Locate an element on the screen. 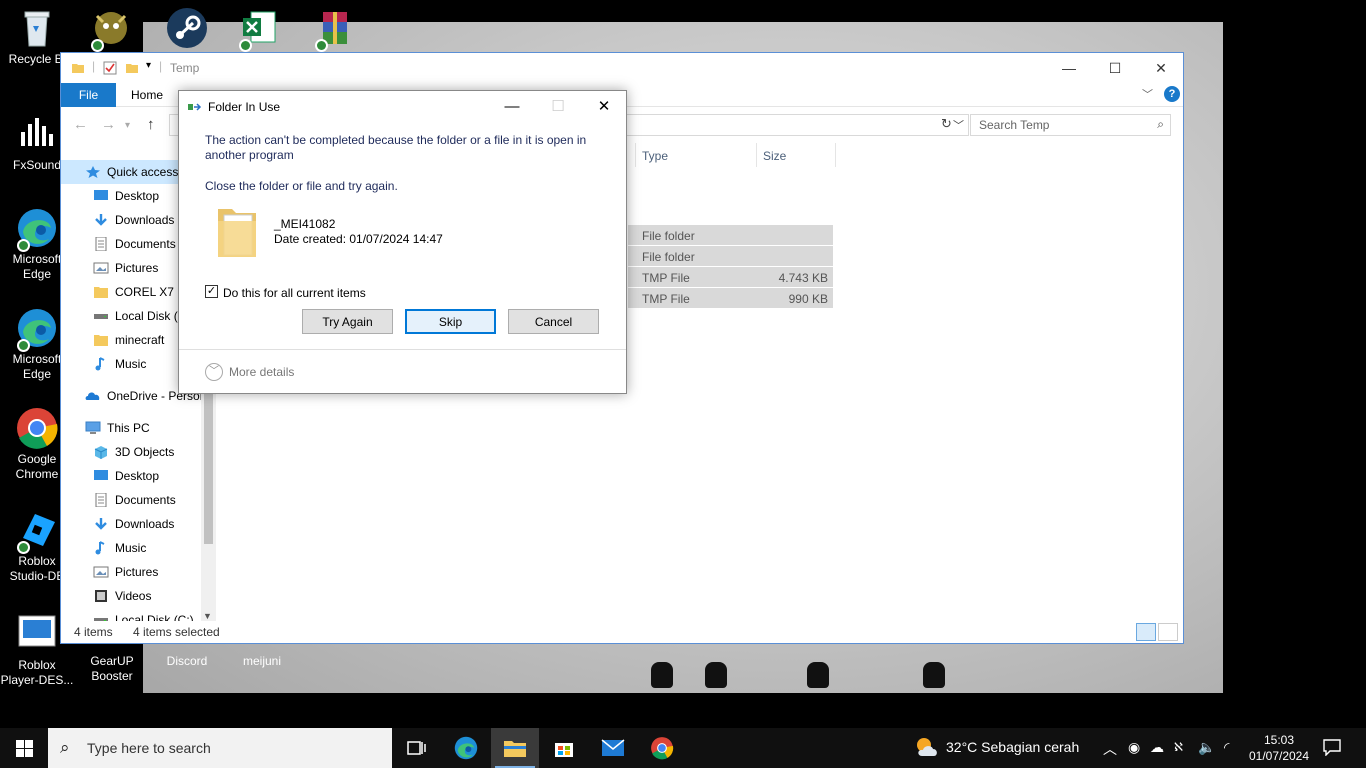 The height and width of the screenshot is (768, 1366). start-button is located at coordinates (24, 748).